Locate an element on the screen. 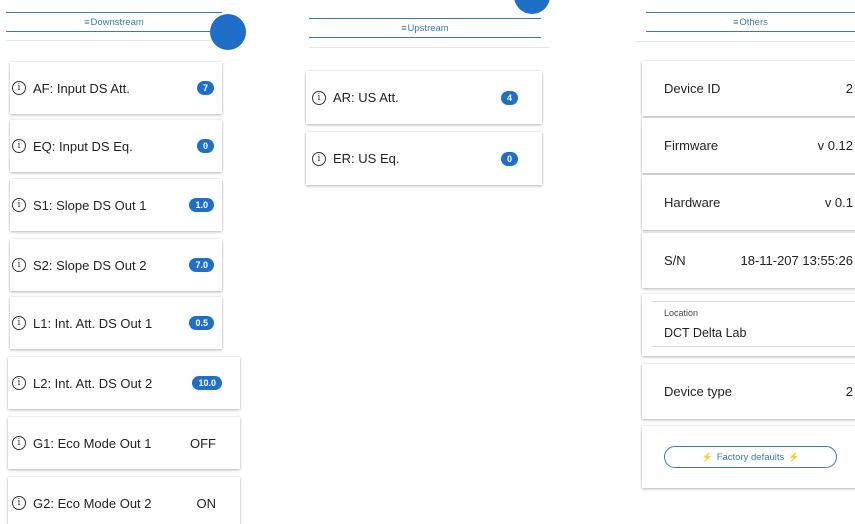  list-item-g2: i G2: Eco Mode Out 2 ON is located at coordinates (124, 500).